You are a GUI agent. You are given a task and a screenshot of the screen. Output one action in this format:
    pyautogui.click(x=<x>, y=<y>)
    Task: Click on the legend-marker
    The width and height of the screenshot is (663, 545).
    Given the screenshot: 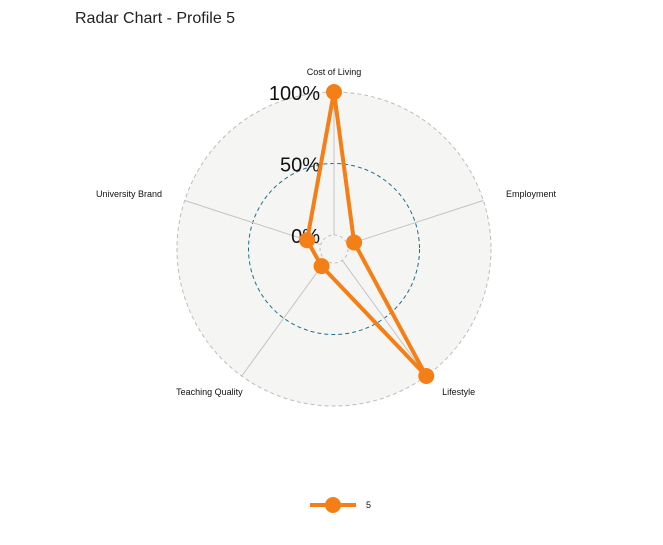 What is the action you would take?
    pyautogui.click(x=333, y=505)
    